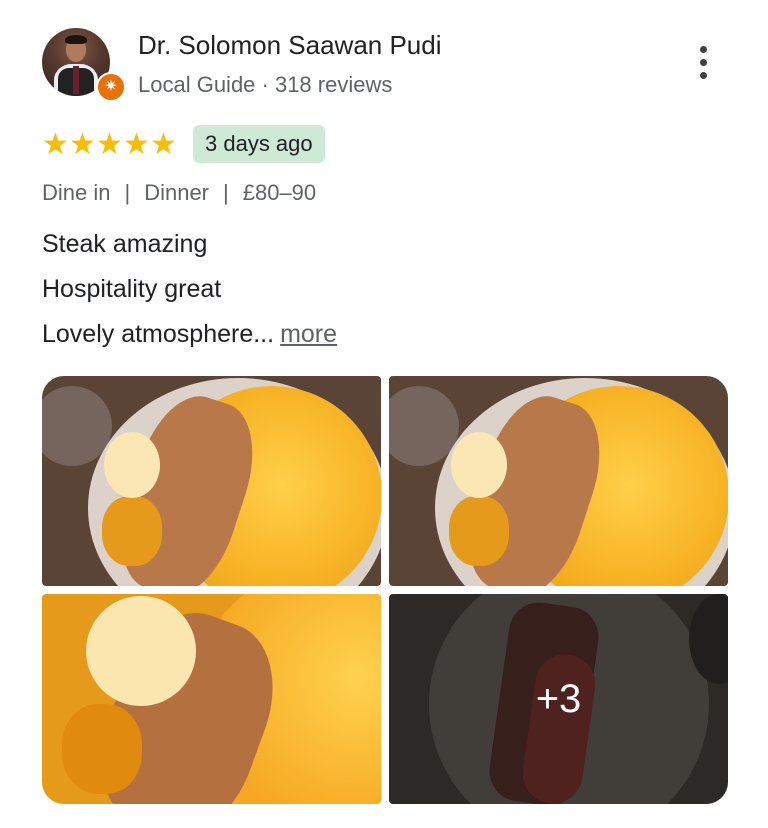 The height and width of the screenshot is (828, 768). I want to click on meta-price: £80–90, so click(279, 192).